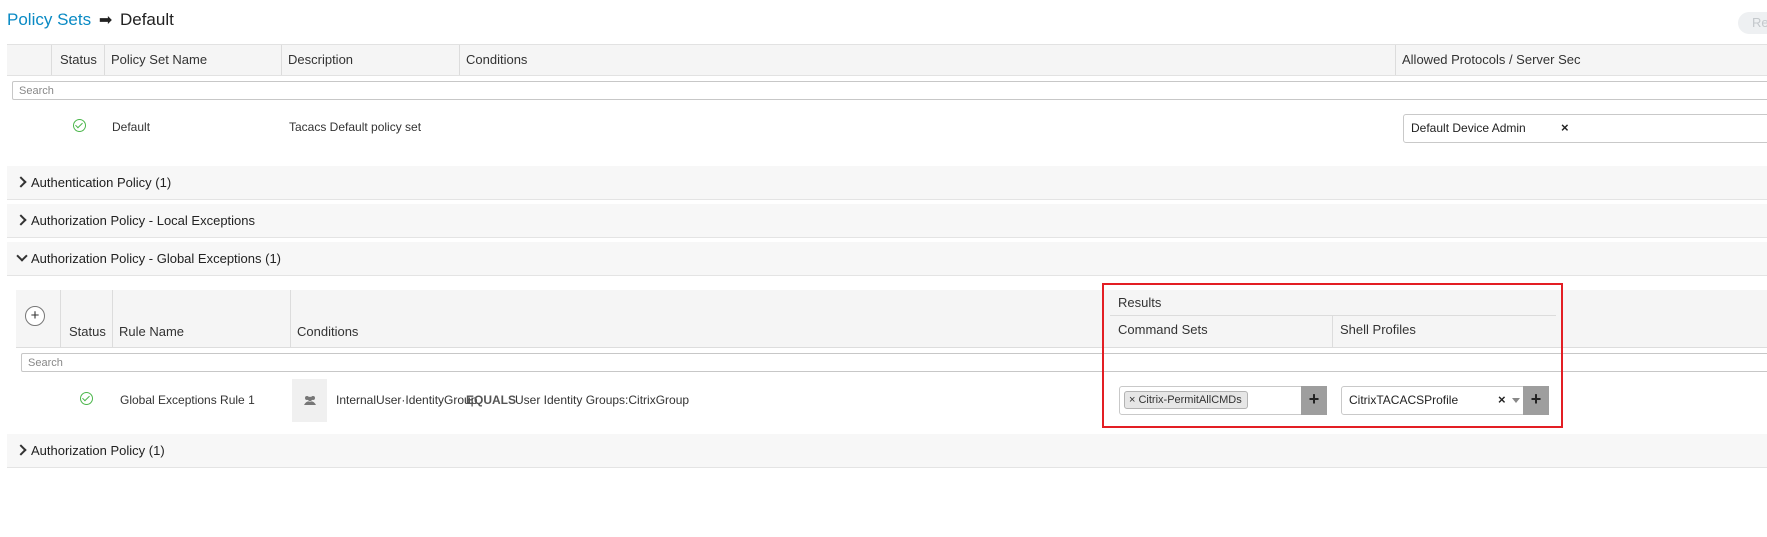  I want to click on allowed-protocols-value: Default Device Admin, so click(1468, 128).